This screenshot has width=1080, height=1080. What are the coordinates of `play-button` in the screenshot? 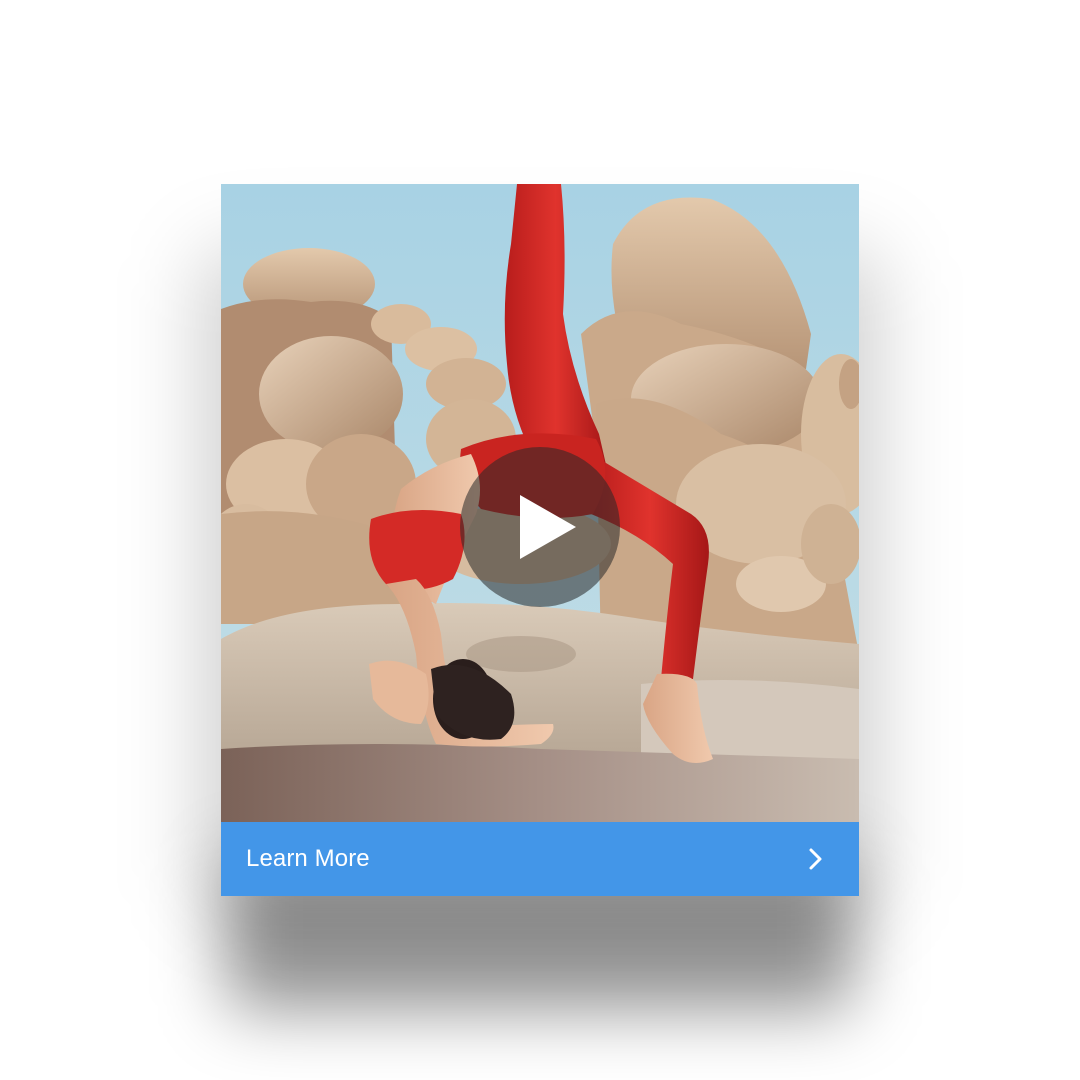 It's located at (540, 527).